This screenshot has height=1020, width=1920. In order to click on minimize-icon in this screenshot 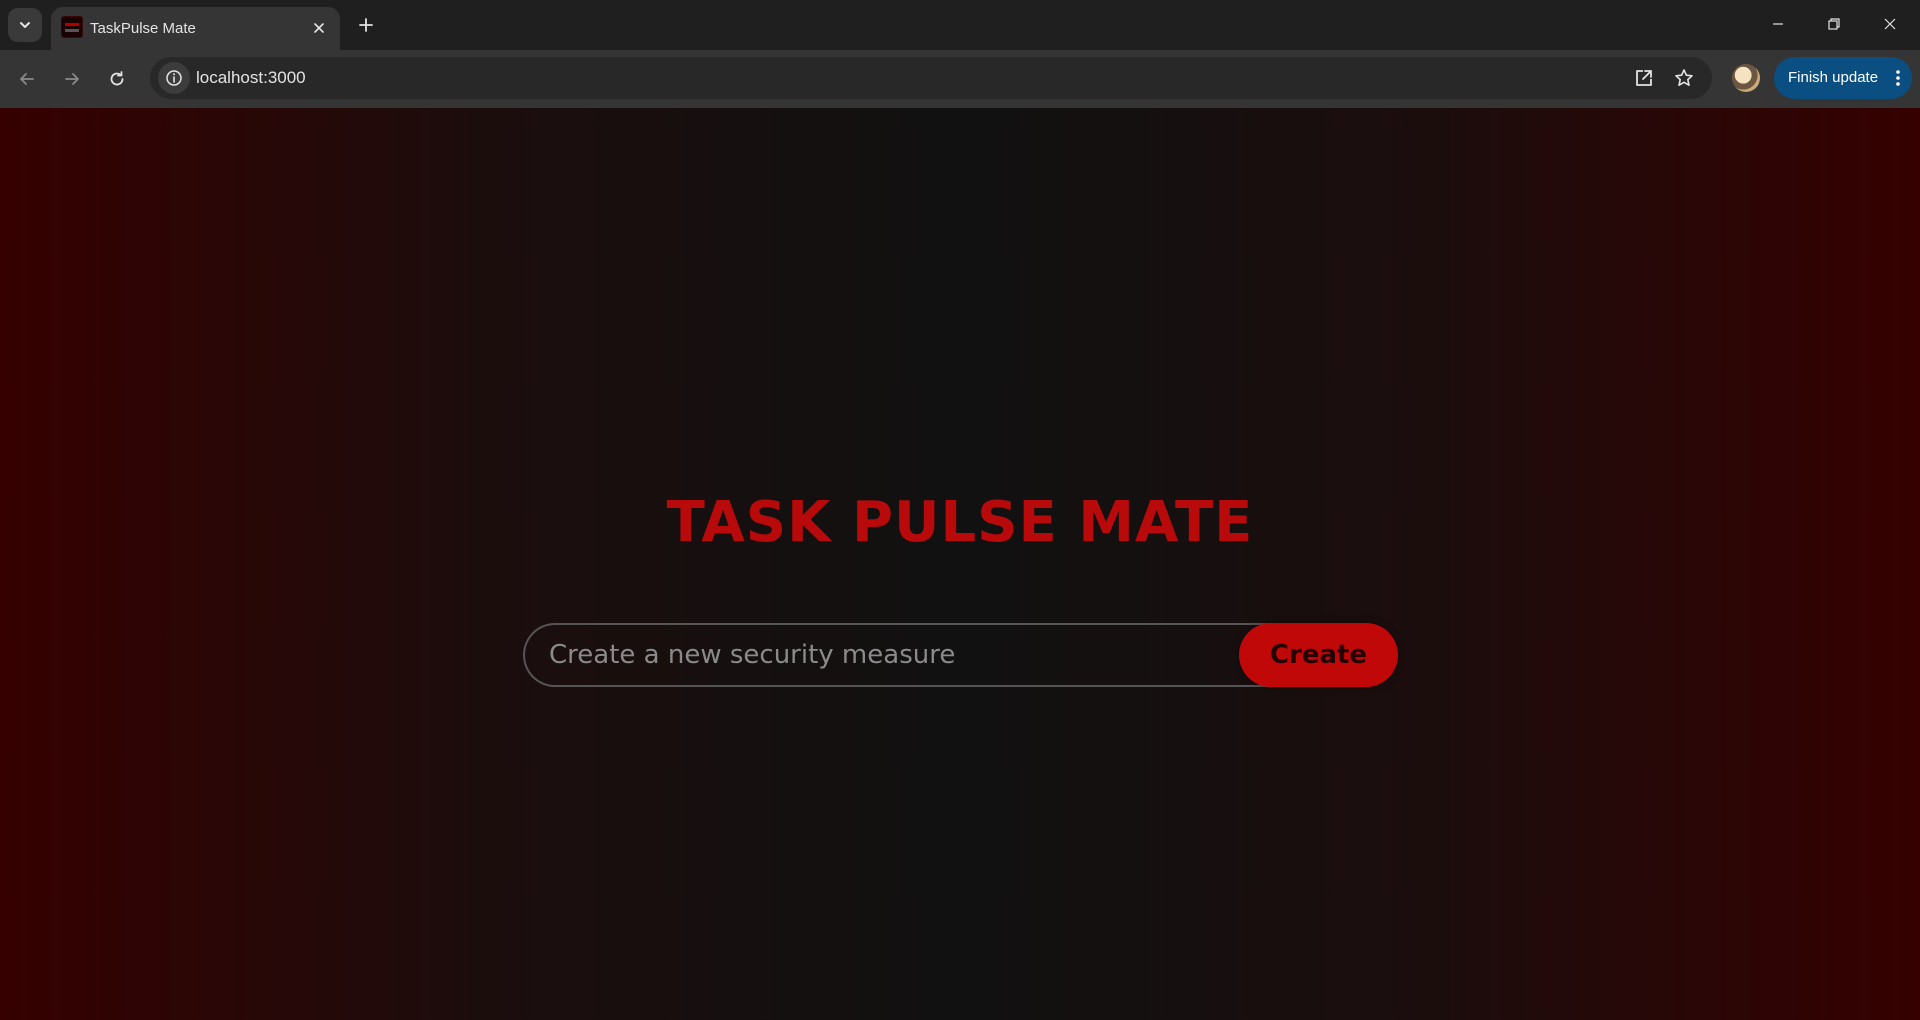, I will do `click(1778, 24)`.